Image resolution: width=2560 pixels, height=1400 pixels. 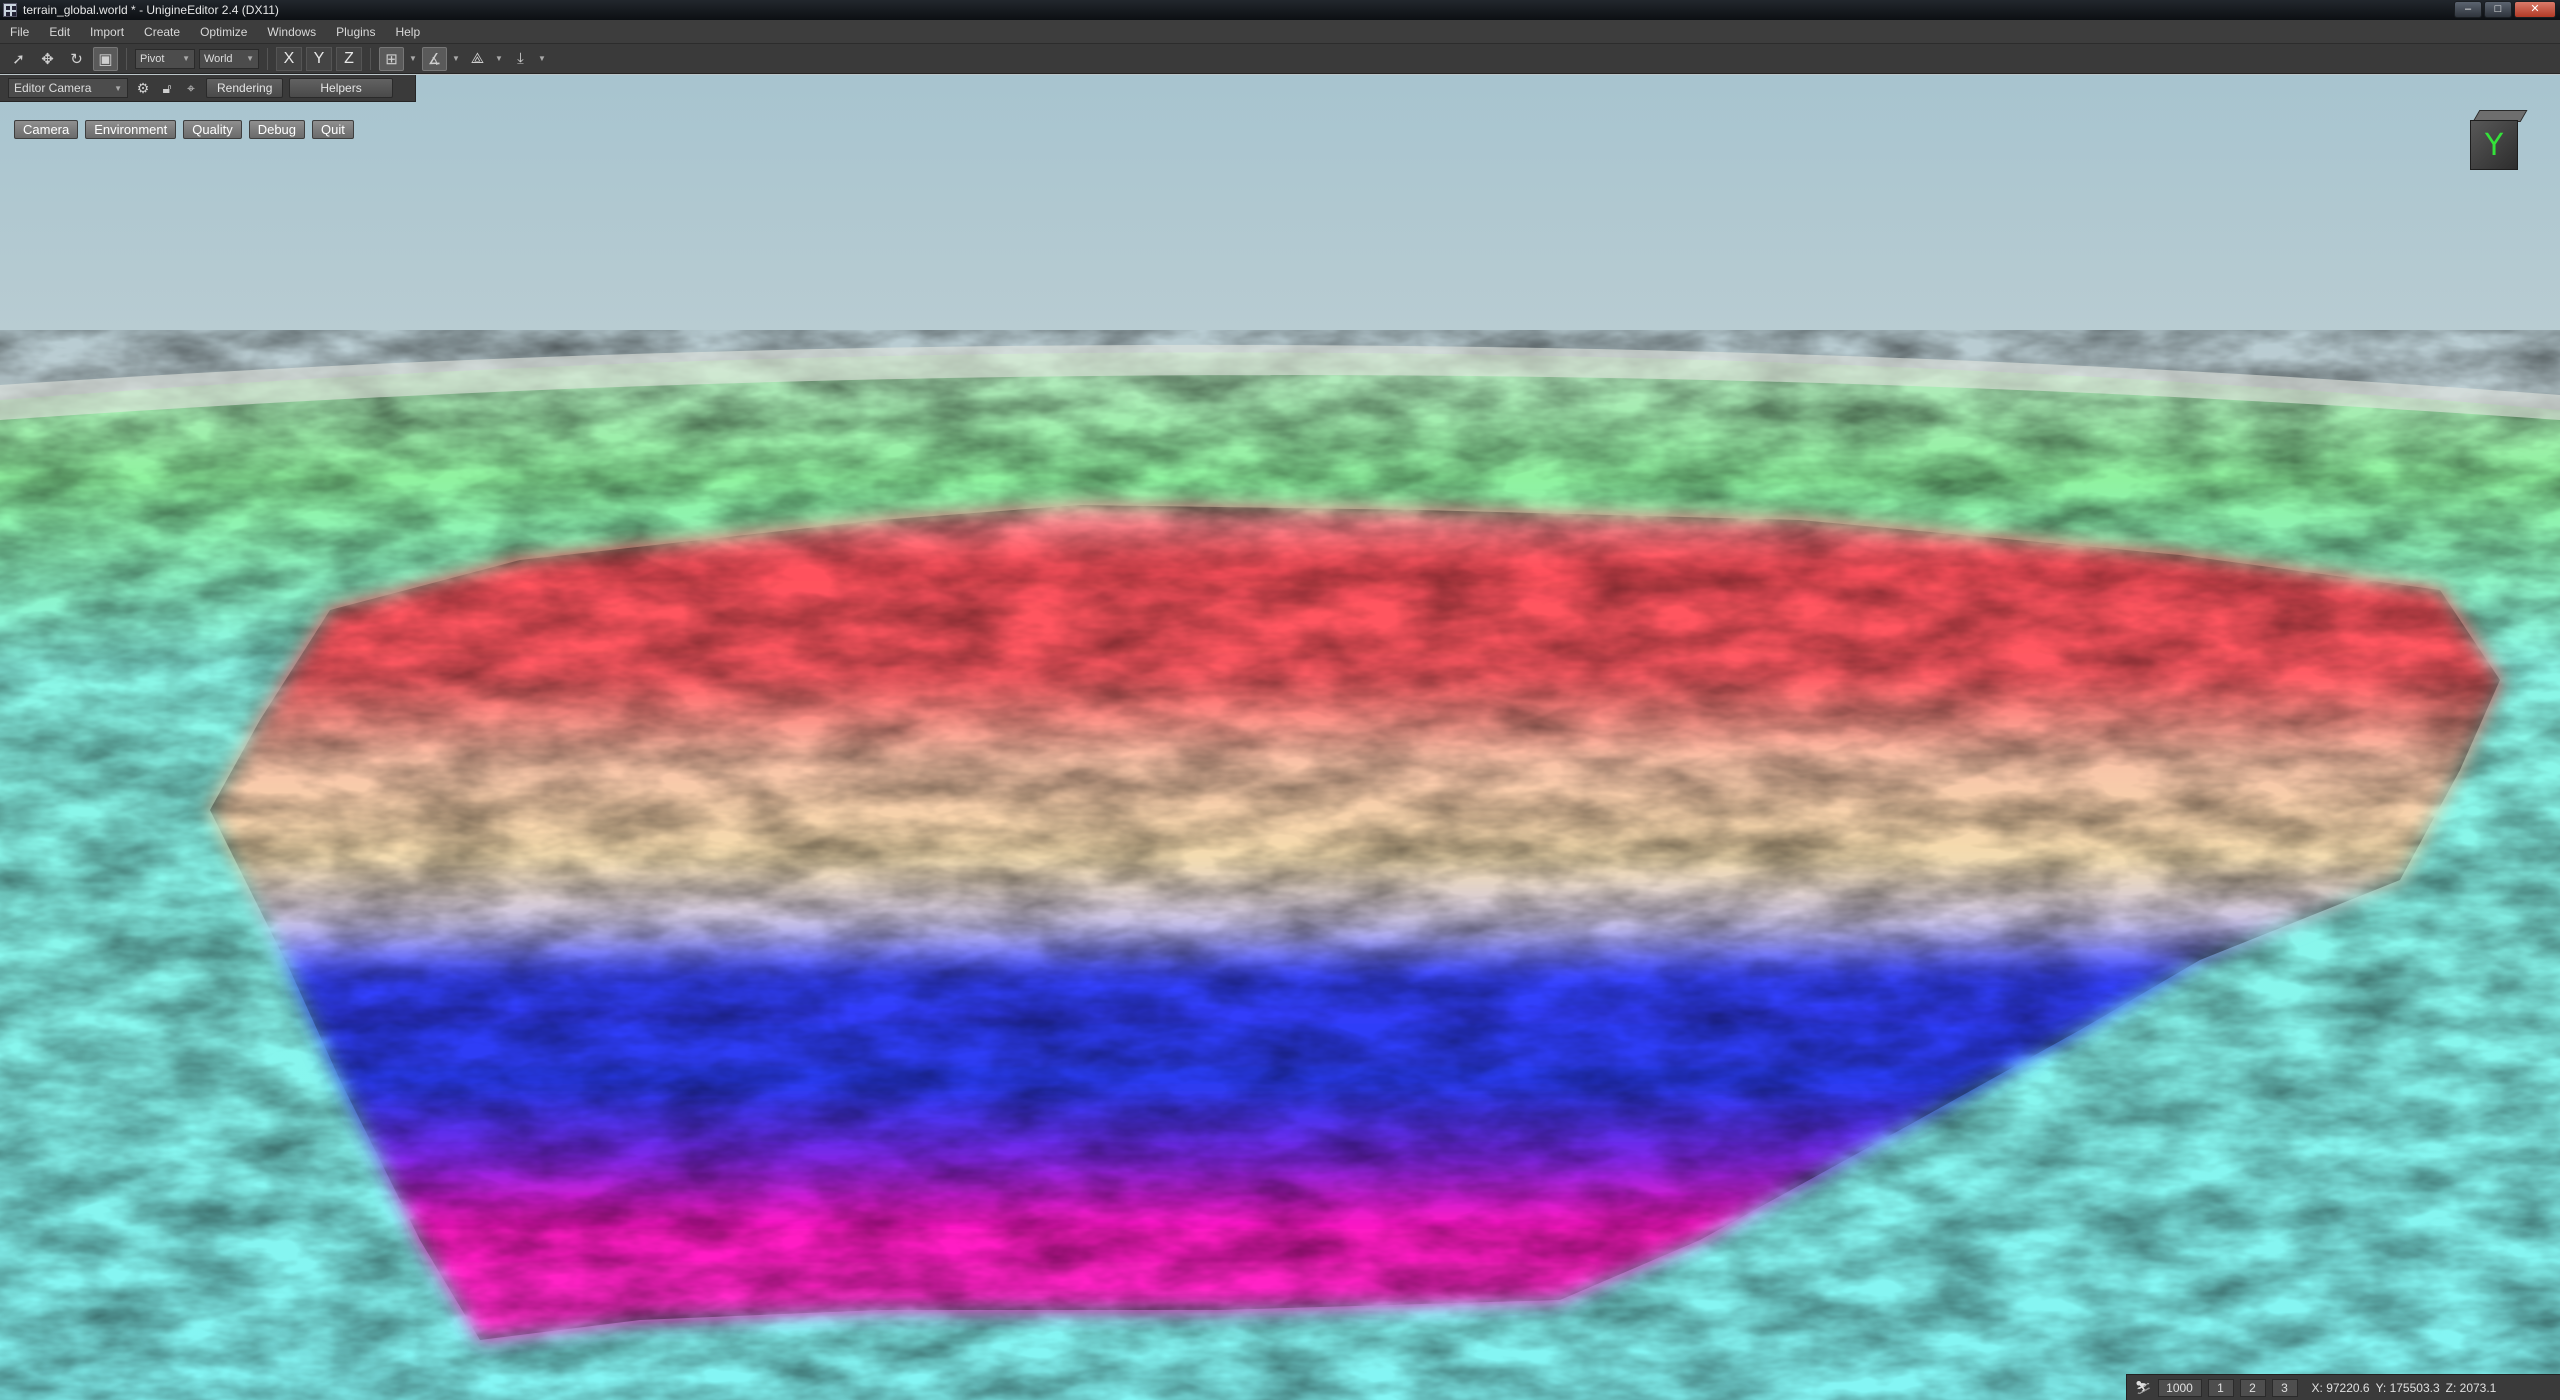 What do you see at coordinates (341, 88) in the screenshot?
I see `helpers-button: Helpers` at bounding box center [341, 88].